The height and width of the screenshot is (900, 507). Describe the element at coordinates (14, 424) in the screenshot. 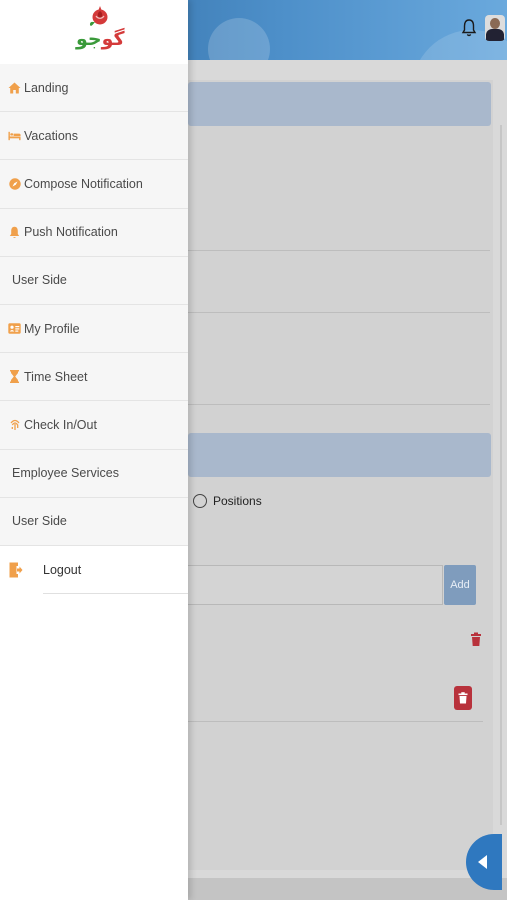

I see `fingerprint-icon` at that location.